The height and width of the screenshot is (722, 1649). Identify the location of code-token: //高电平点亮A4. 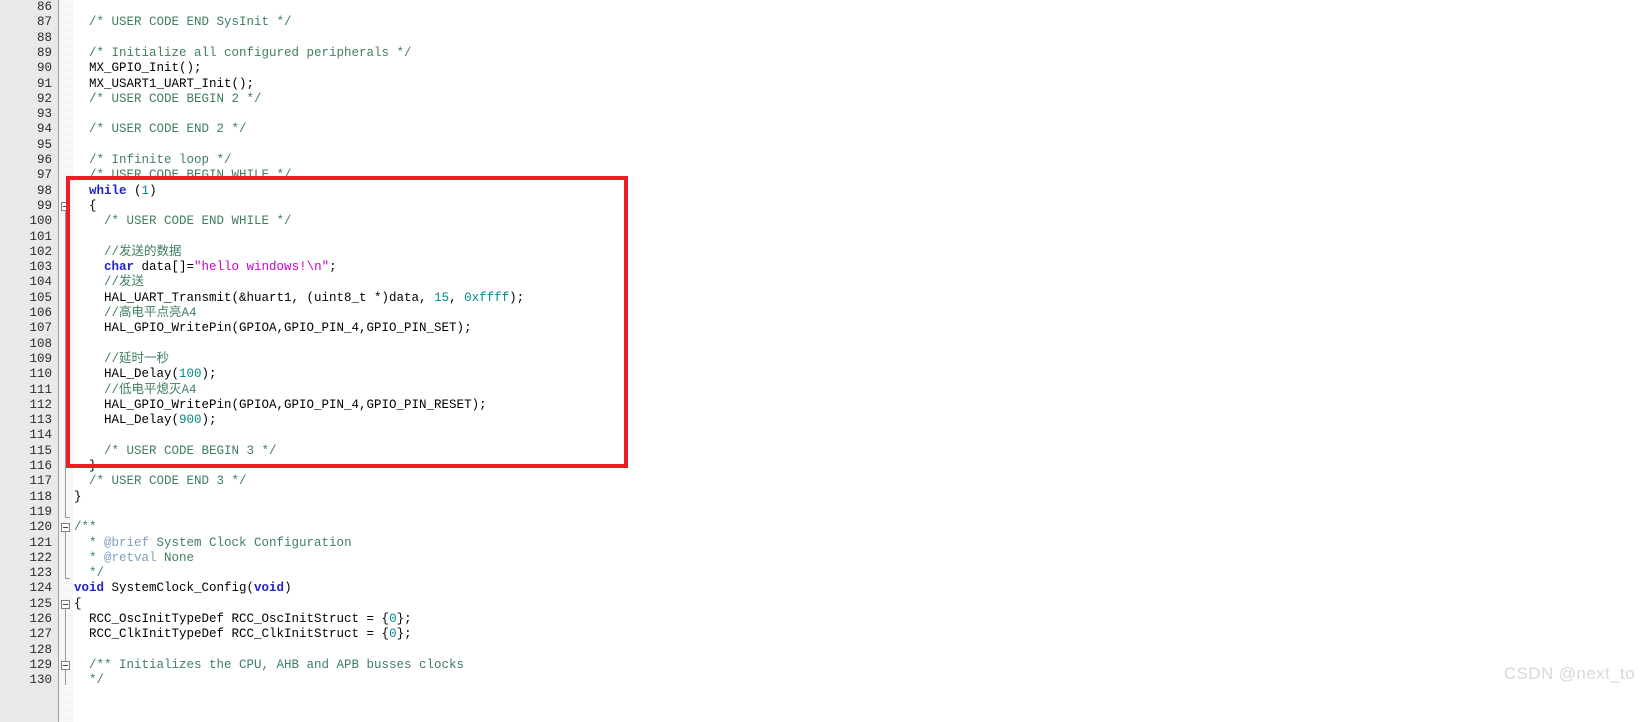
(135, 313).